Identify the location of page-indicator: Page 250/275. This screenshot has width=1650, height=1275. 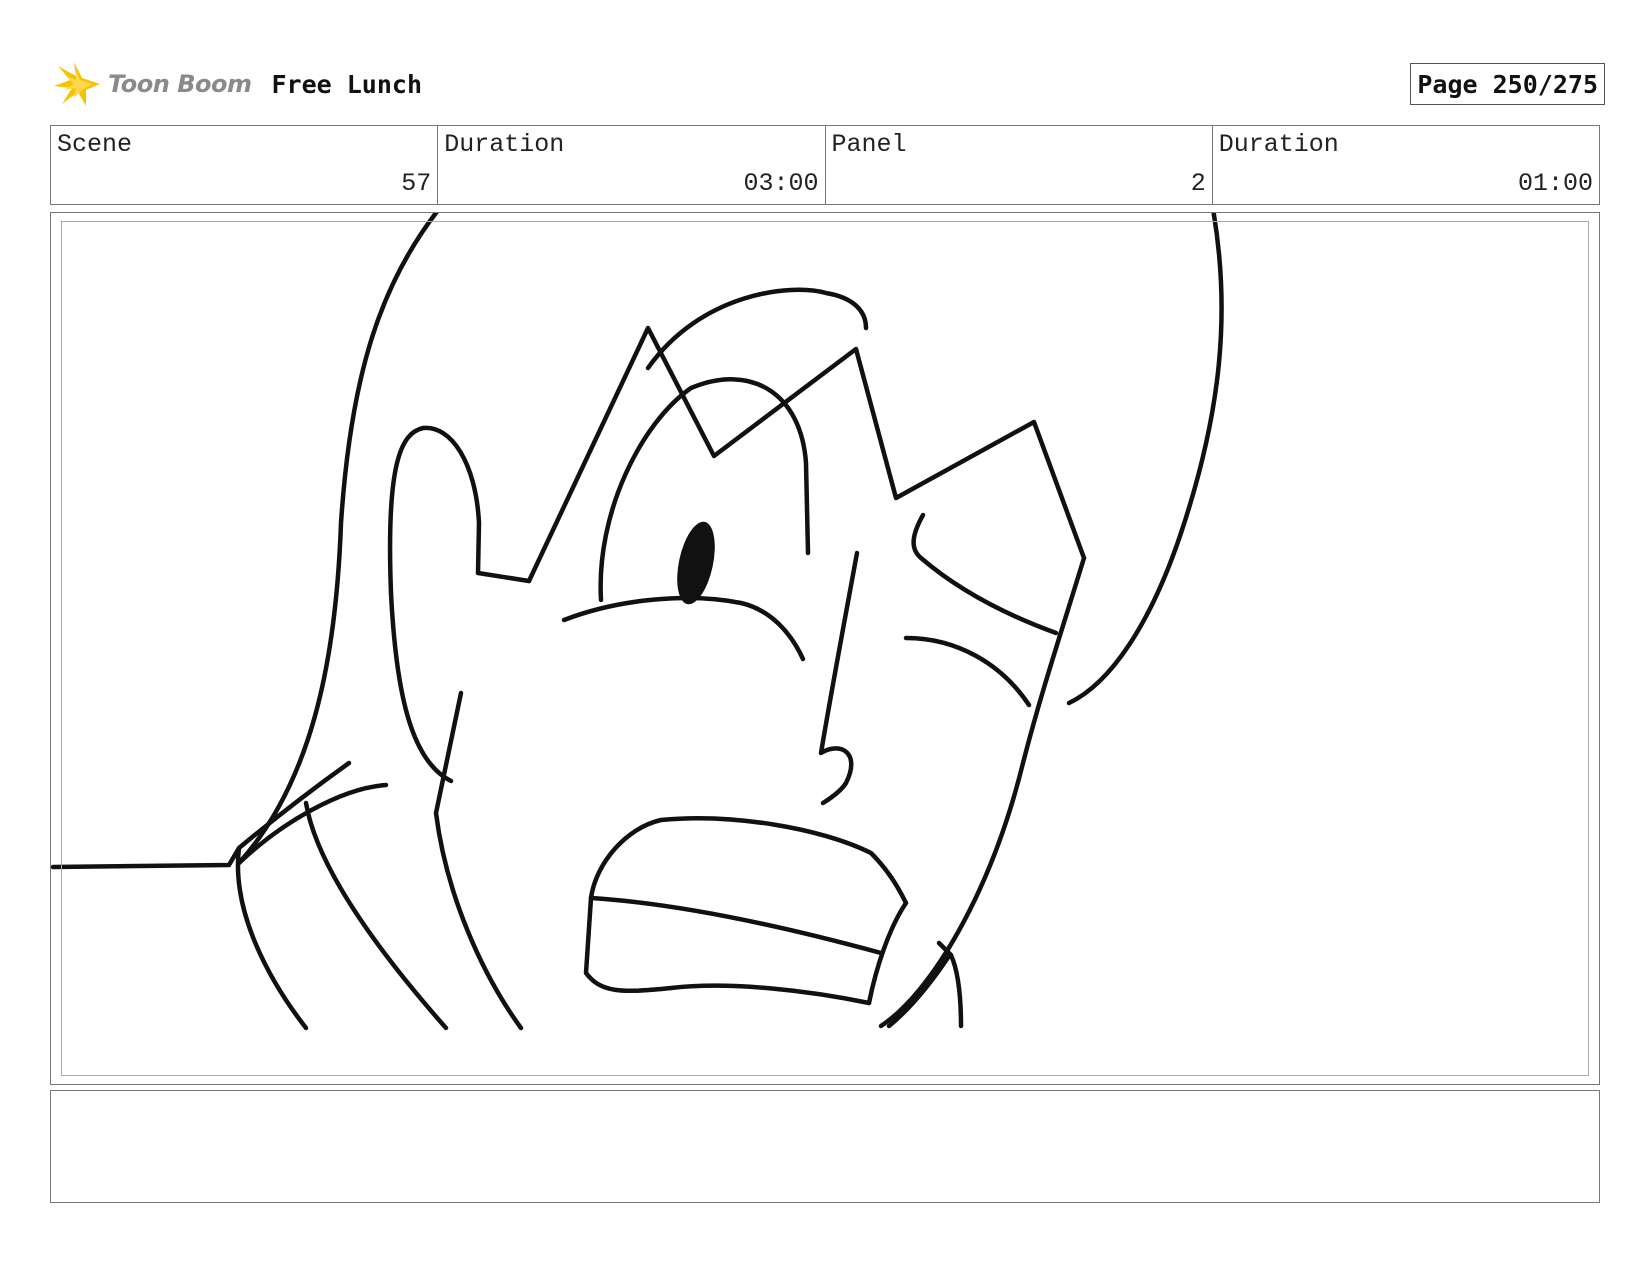
(1507, 84).